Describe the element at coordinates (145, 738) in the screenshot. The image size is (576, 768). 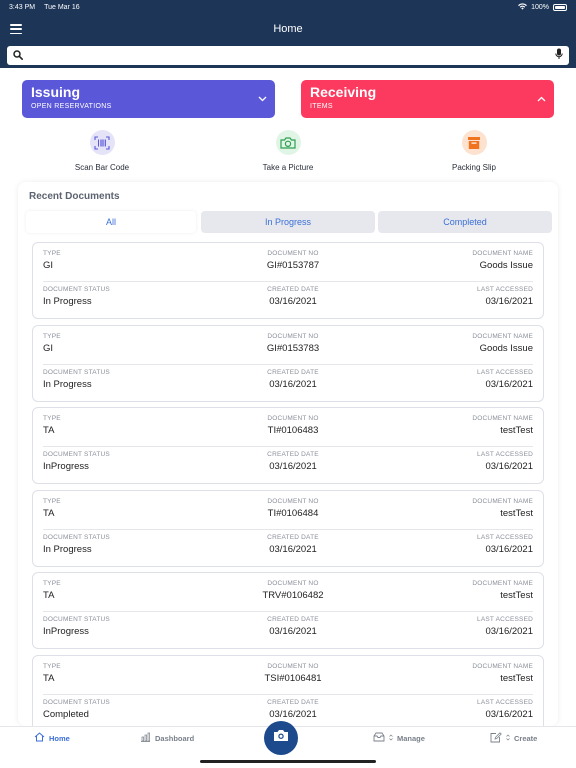
I see `chart-icon` at that location.